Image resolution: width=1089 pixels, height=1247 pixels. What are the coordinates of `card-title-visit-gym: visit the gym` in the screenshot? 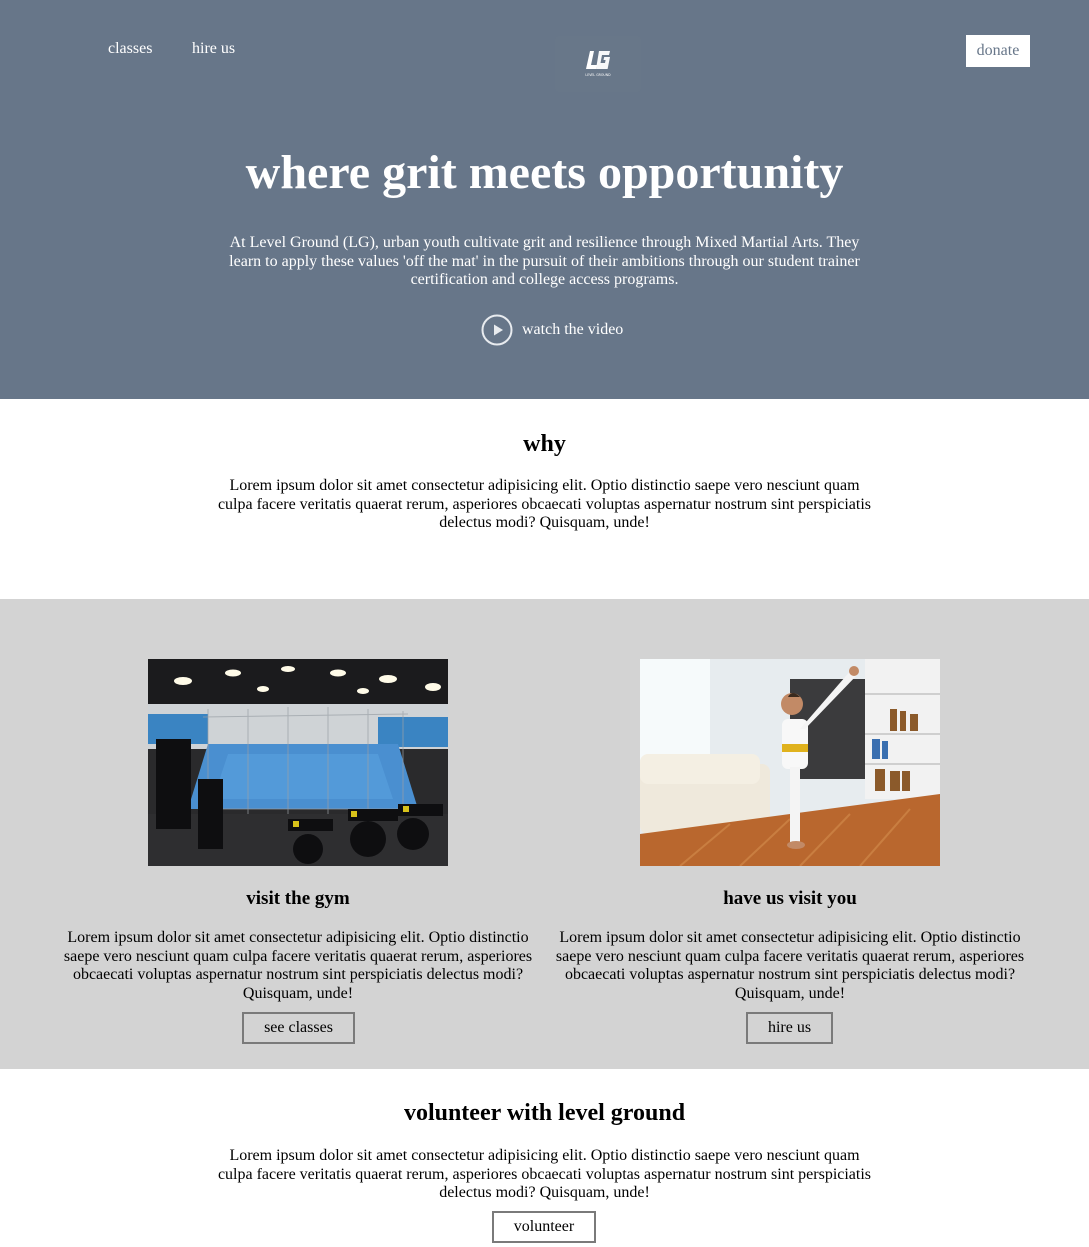 It's located at (298, 898).